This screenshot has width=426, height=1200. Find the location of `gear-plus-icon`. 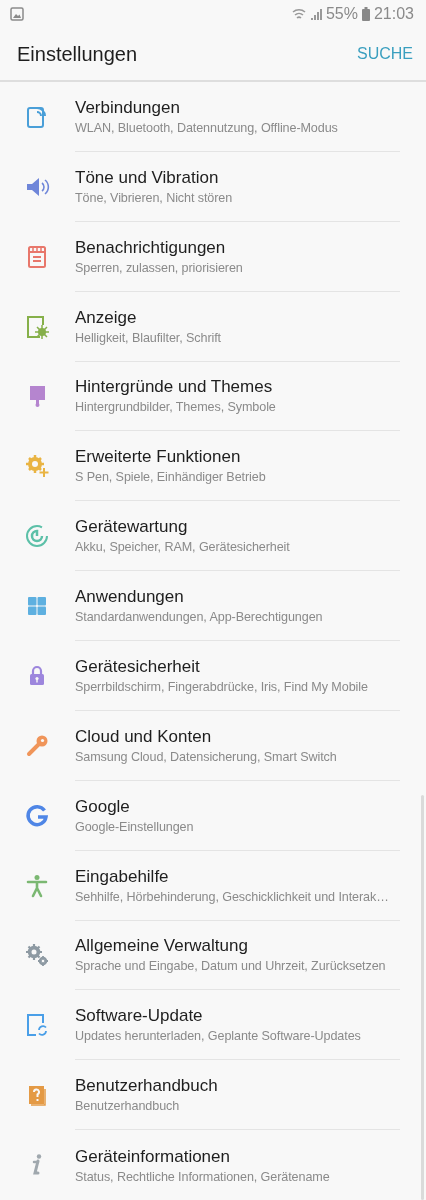

gear-plus-icon is located at coordinates (36, 466).